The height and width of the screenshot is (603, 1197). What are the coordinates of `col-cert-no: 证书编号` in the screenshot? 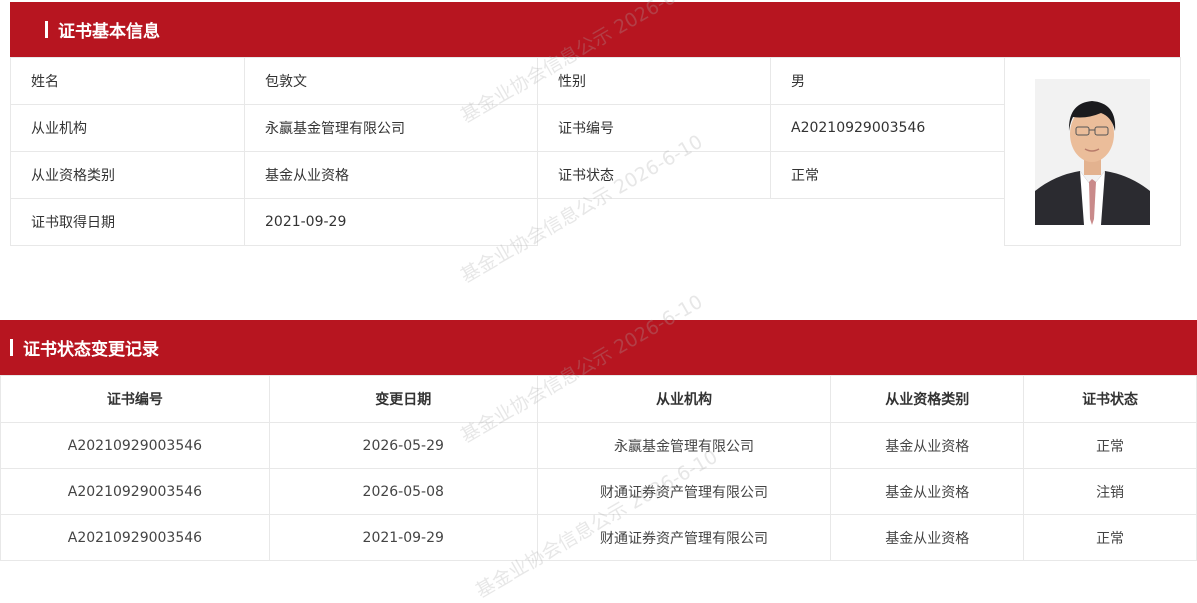 It's located at (135, 399).